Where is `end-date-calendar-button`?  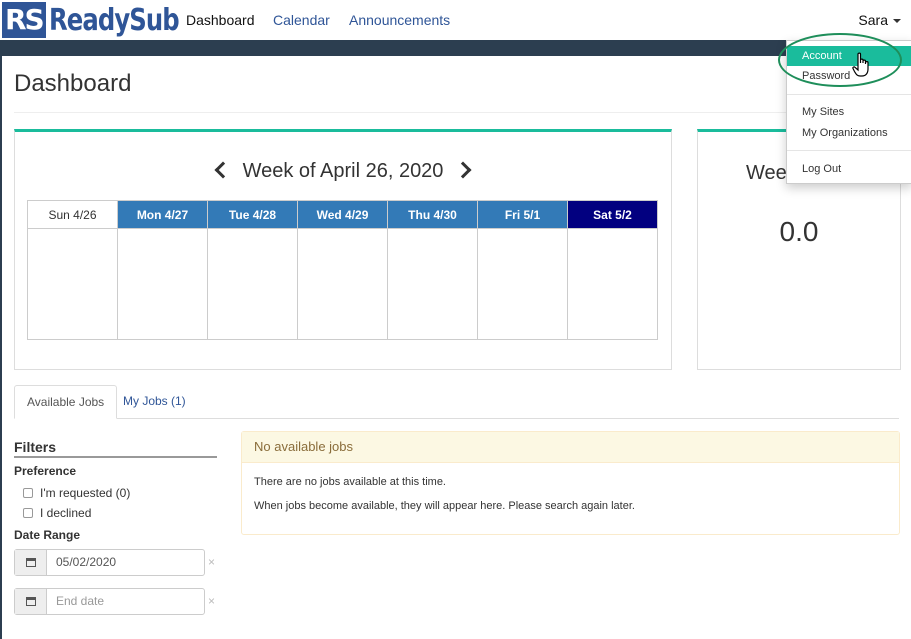
end-date-calendar-button is located at coordinates (31, 601).